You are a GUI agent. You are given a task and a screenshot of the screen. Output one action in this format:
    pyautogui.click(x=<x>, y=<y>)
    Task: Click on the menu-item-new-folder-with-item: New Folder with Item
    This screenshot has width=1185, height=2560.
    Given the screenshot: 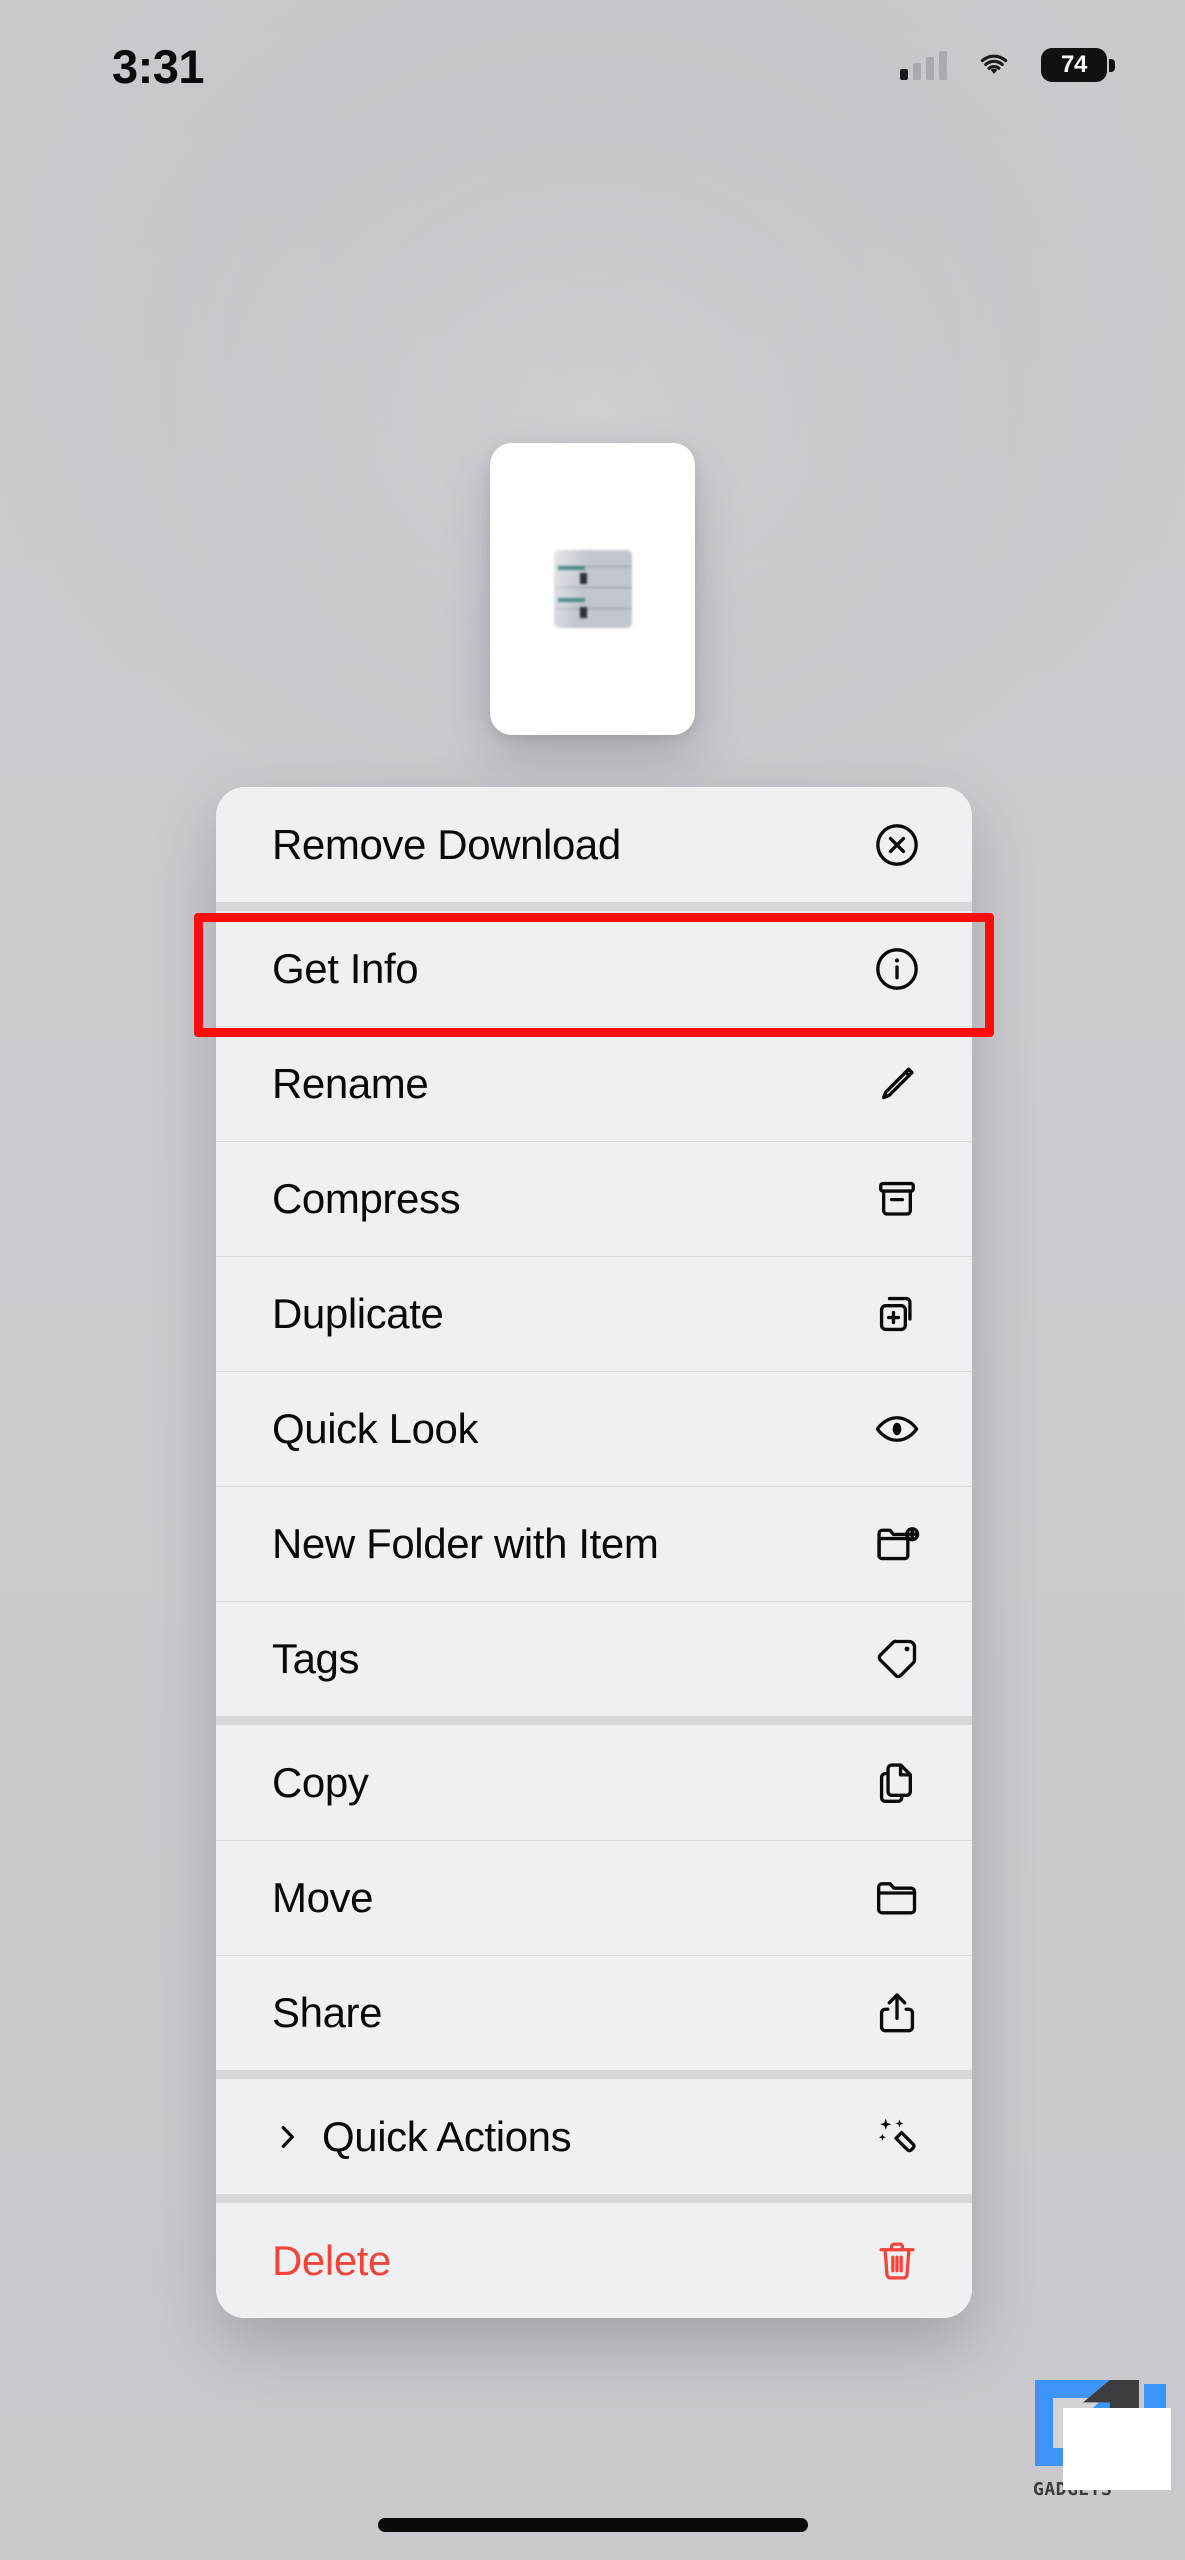 What is the action you would take?
    pyautogui.click(x=594, y=1543)
    